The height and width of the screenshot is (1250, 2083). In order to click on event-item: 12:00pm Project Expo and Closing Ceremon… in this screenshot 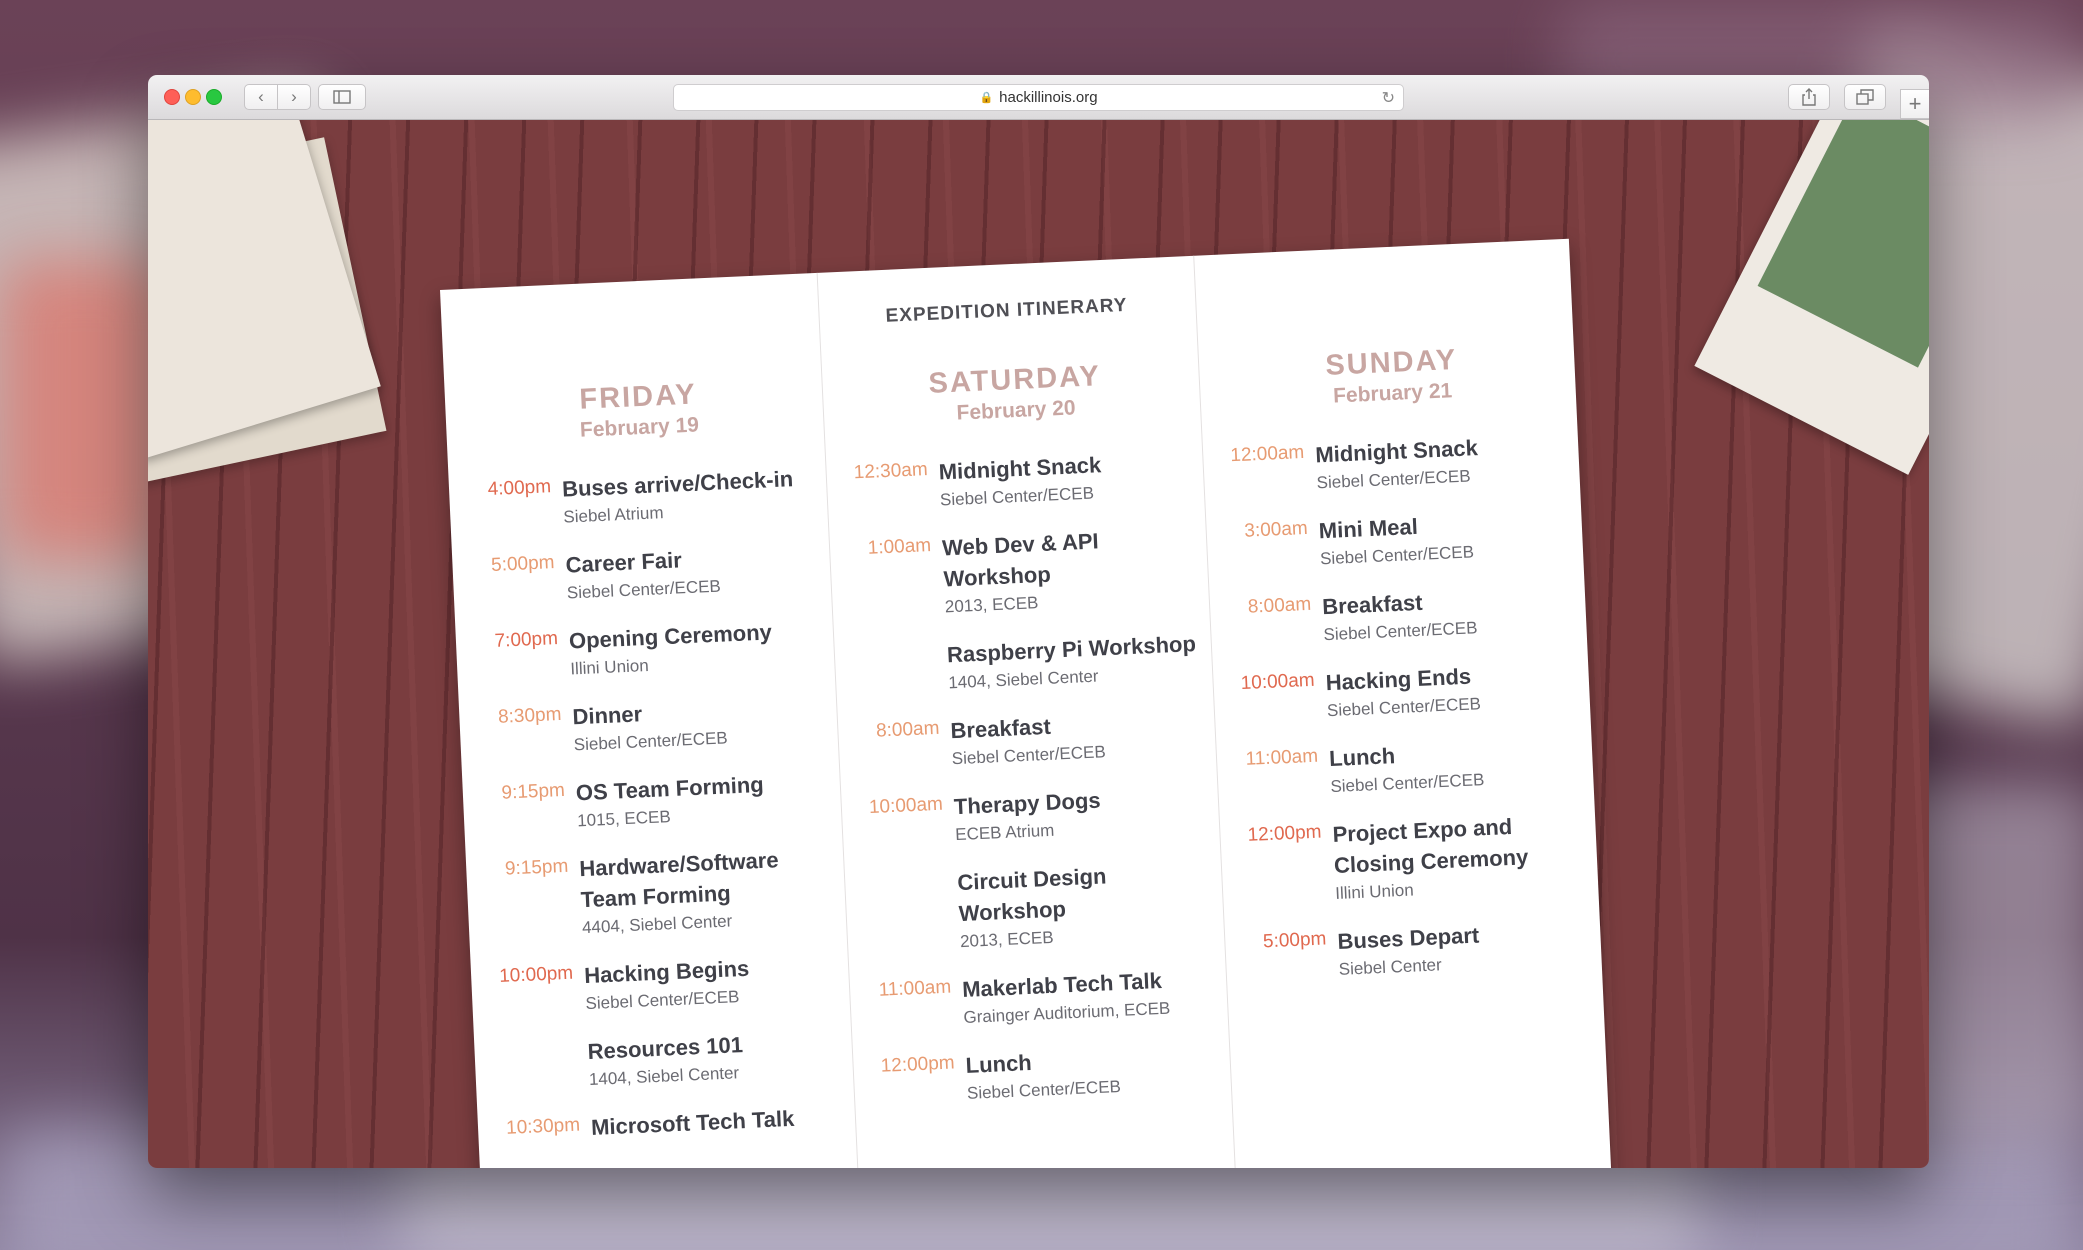, I will do `click(1414, 859)`.